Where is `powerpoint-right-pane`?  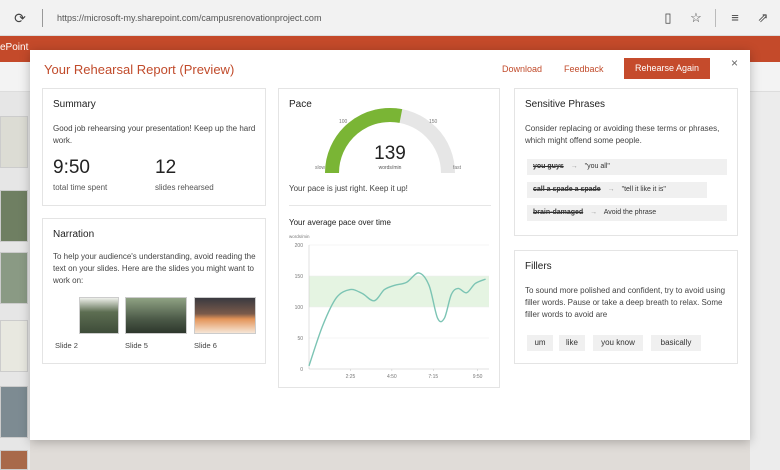
powerpoint-right-pane is located at coordinates (765, 281).